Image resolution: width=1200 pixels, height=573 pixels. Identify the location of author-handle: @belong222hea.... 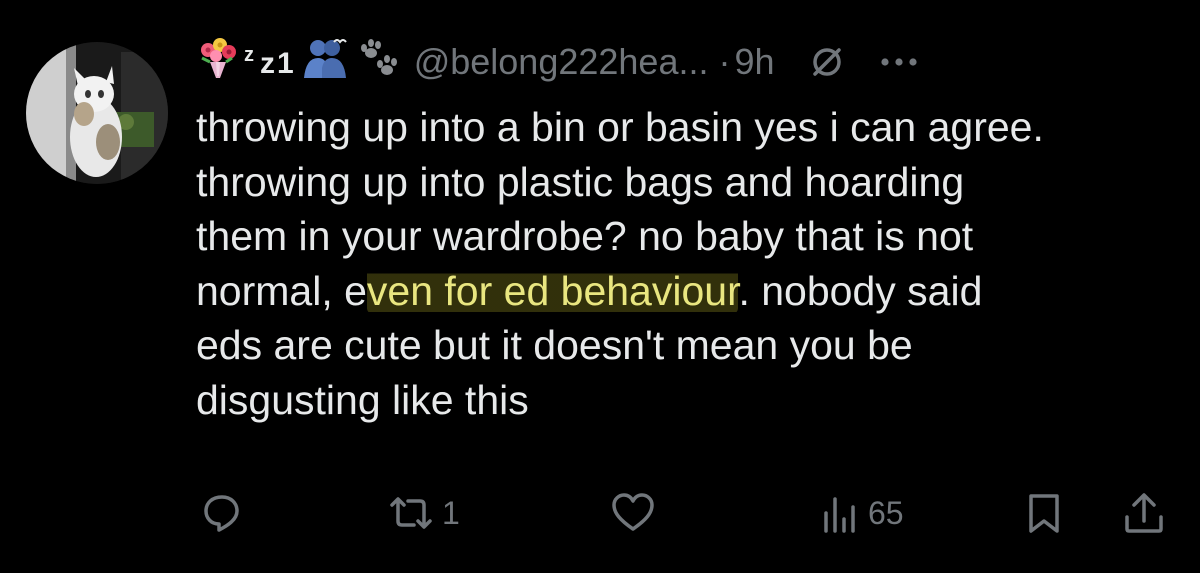
(561, 62).